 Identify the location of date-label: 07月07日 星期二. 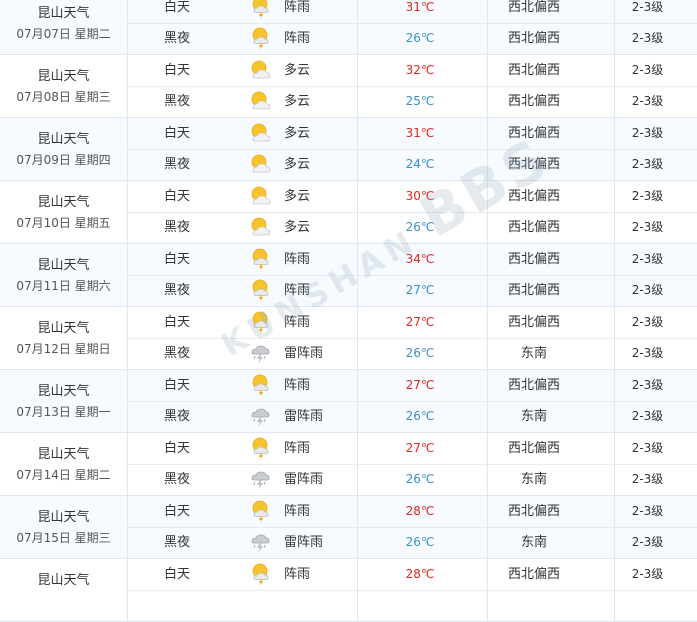
(63, 34).